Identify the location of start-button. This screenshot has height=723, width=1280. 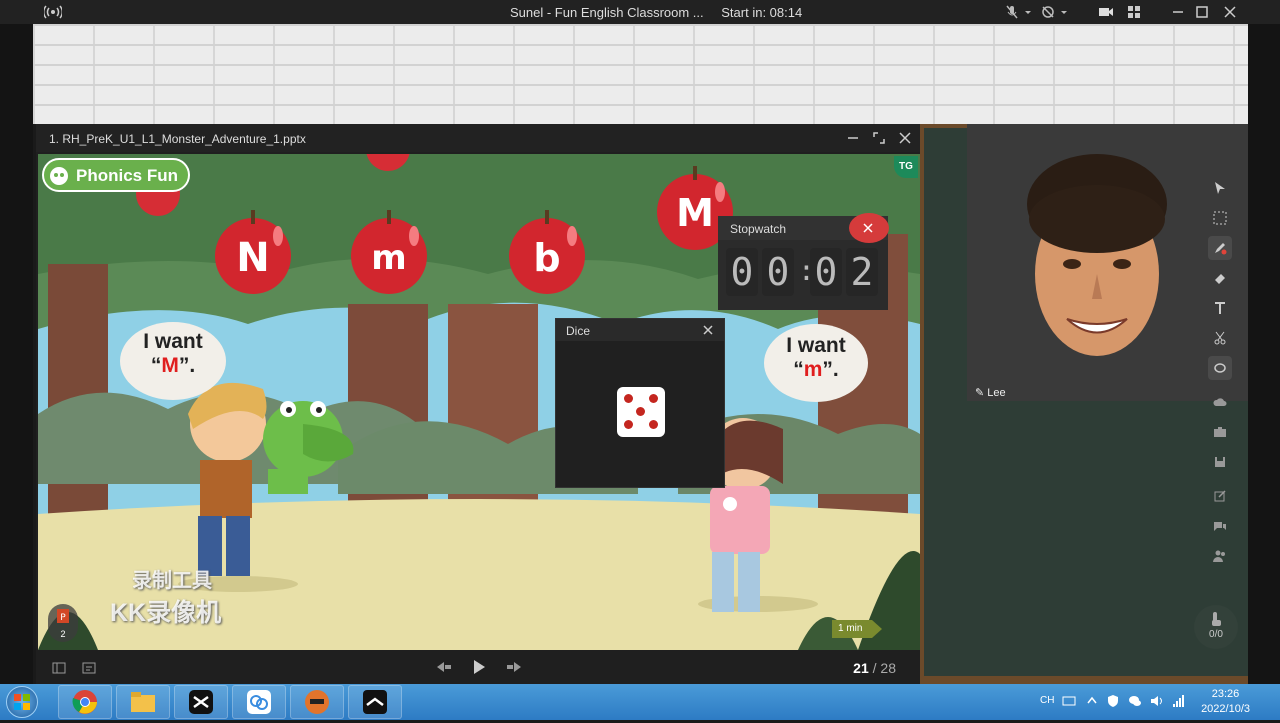
(22, 702).